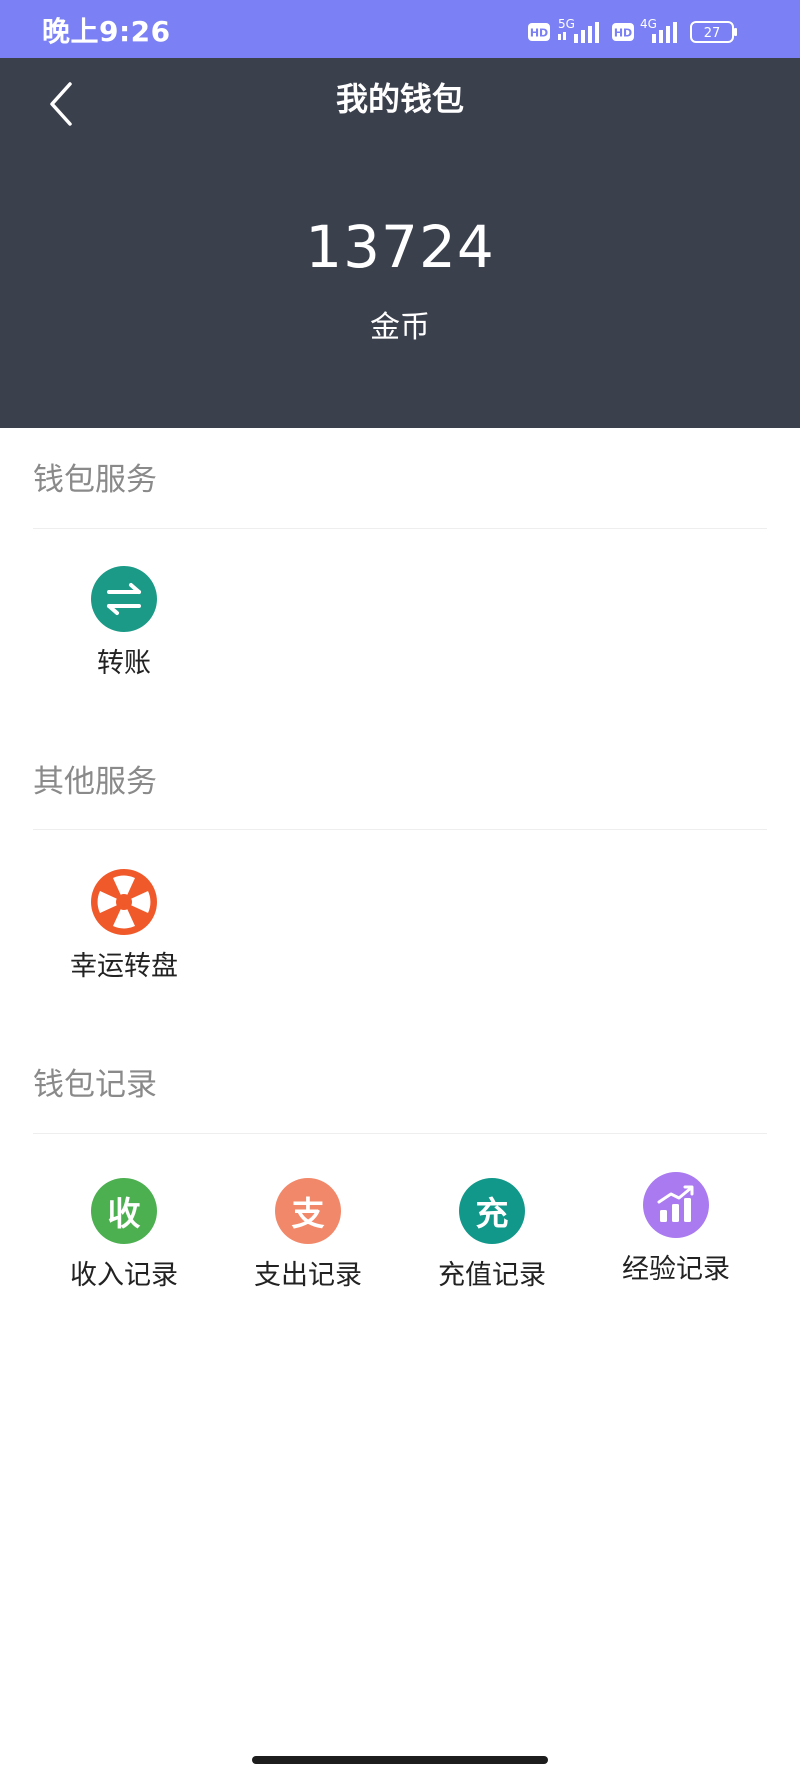 The image size is (800, 1778). I want to click on battery-icon: 27, so click(715, 34).